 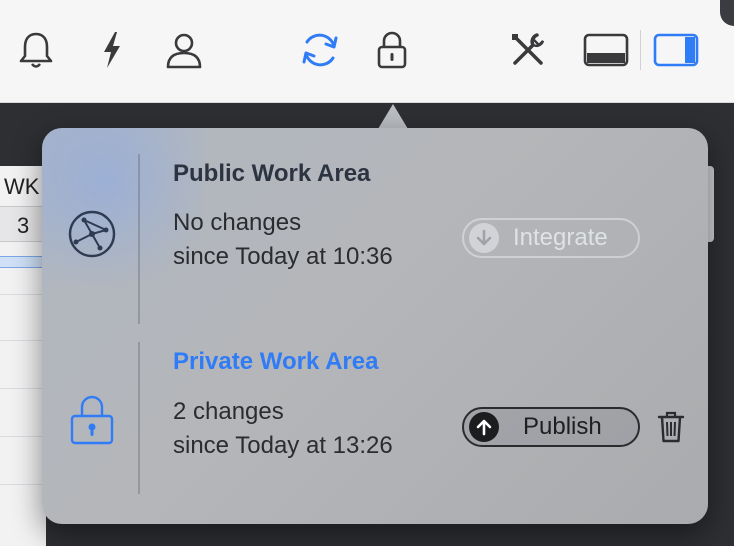 I want to click on publish-button: Publish, so click(x=551, y=427).